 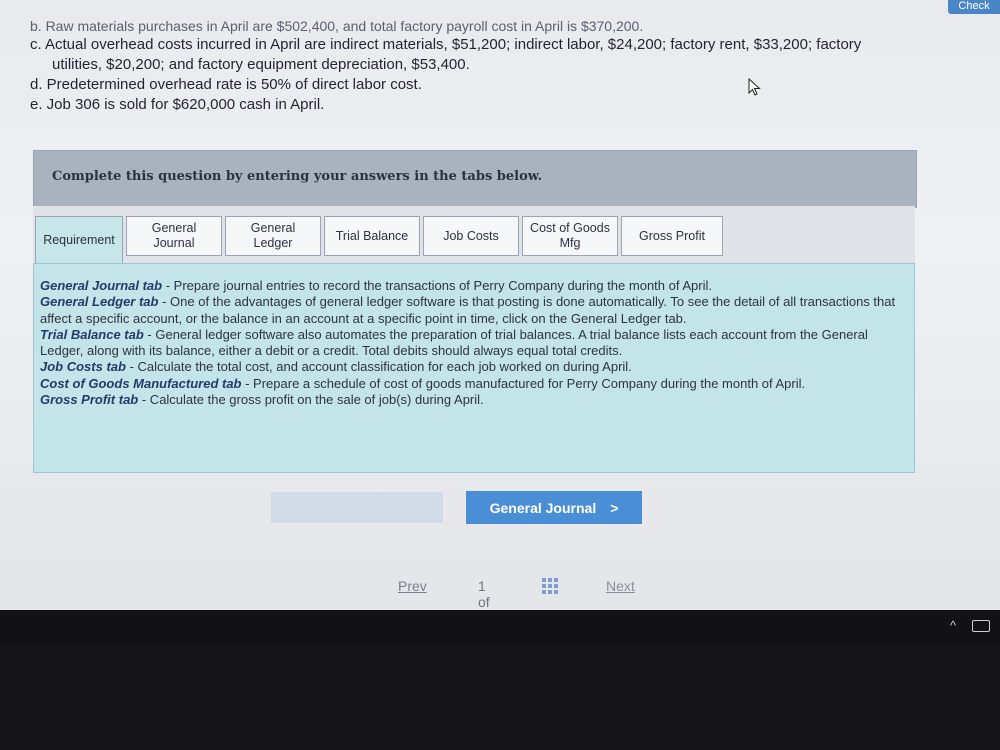 I want to click on next-page-link: Next, so click(x=620, y=586).